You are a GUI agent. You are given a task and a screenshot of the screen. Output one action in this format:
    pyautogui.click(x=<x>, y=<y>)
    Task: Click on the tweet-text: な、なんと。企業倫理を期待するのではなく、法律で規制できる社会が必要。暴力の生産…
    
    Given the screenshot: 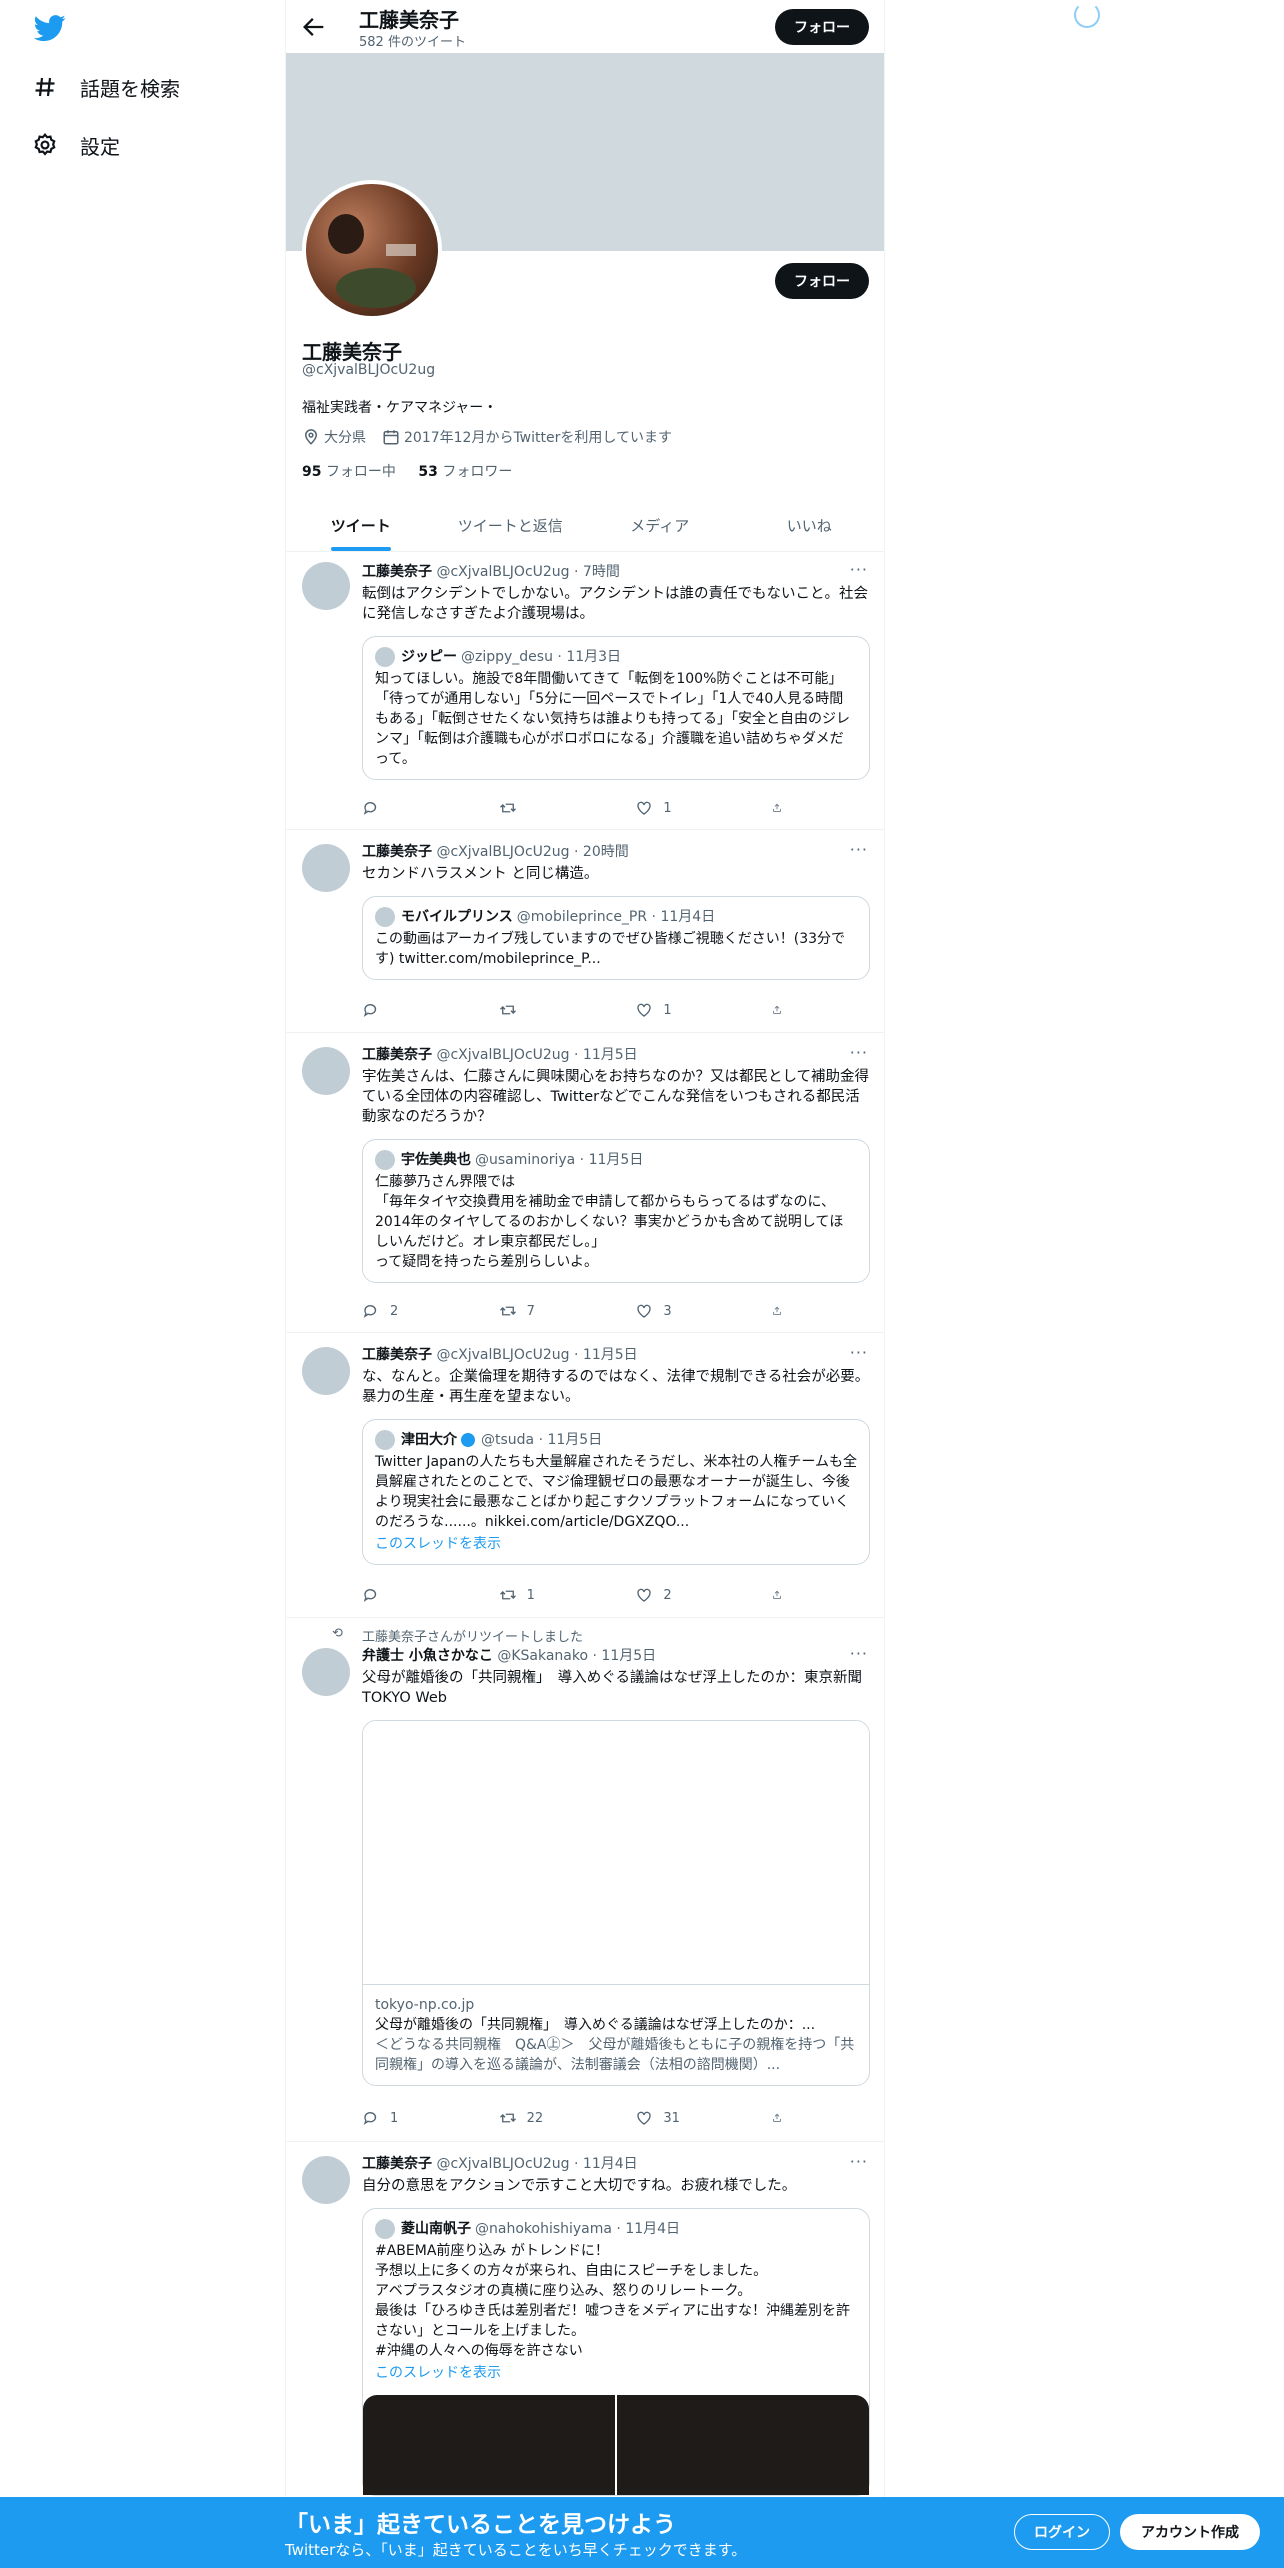 What is the action you would take?
    pyautogui.click(x=616, y=1387)
    